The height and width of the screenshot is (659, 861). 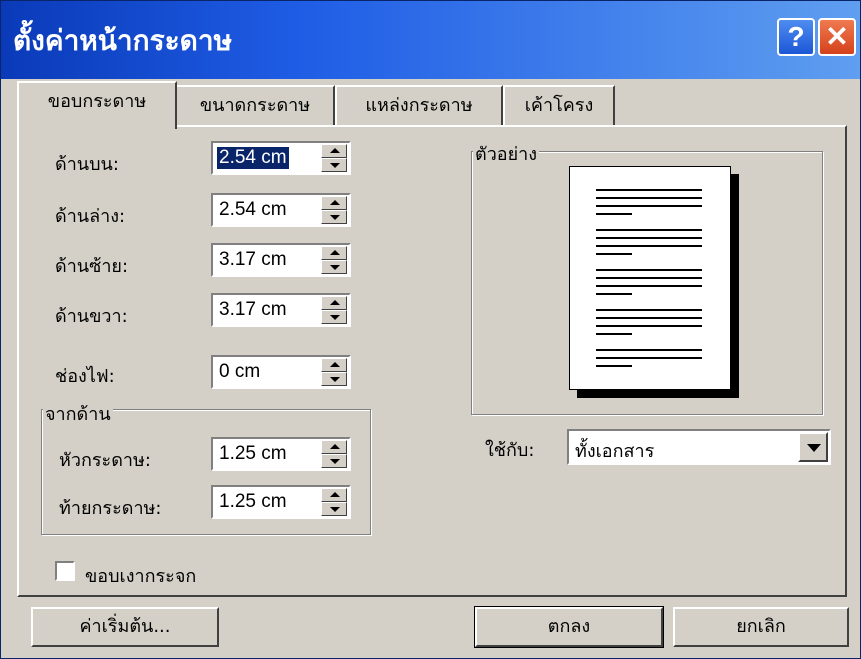 What do you see at coordinates (239, 372) in the screenshot?
I see `gutter-value: 0 cm` at bounding box center [239, 372].